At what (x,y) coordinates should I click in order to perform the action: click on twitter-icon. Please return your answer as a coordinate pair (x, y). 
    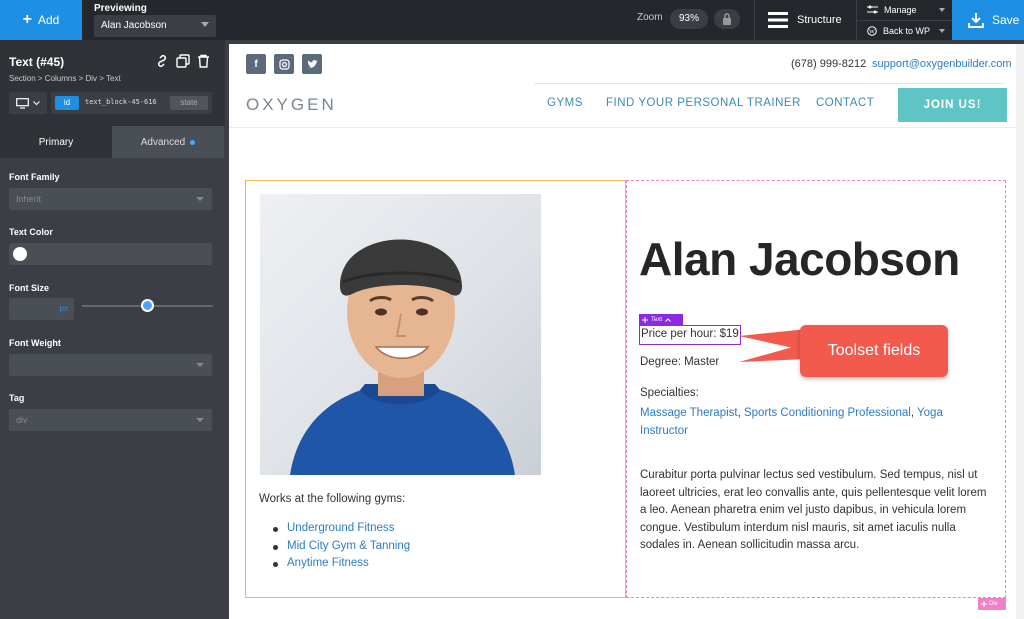
    Looking at the image, I should click on (312, 64).